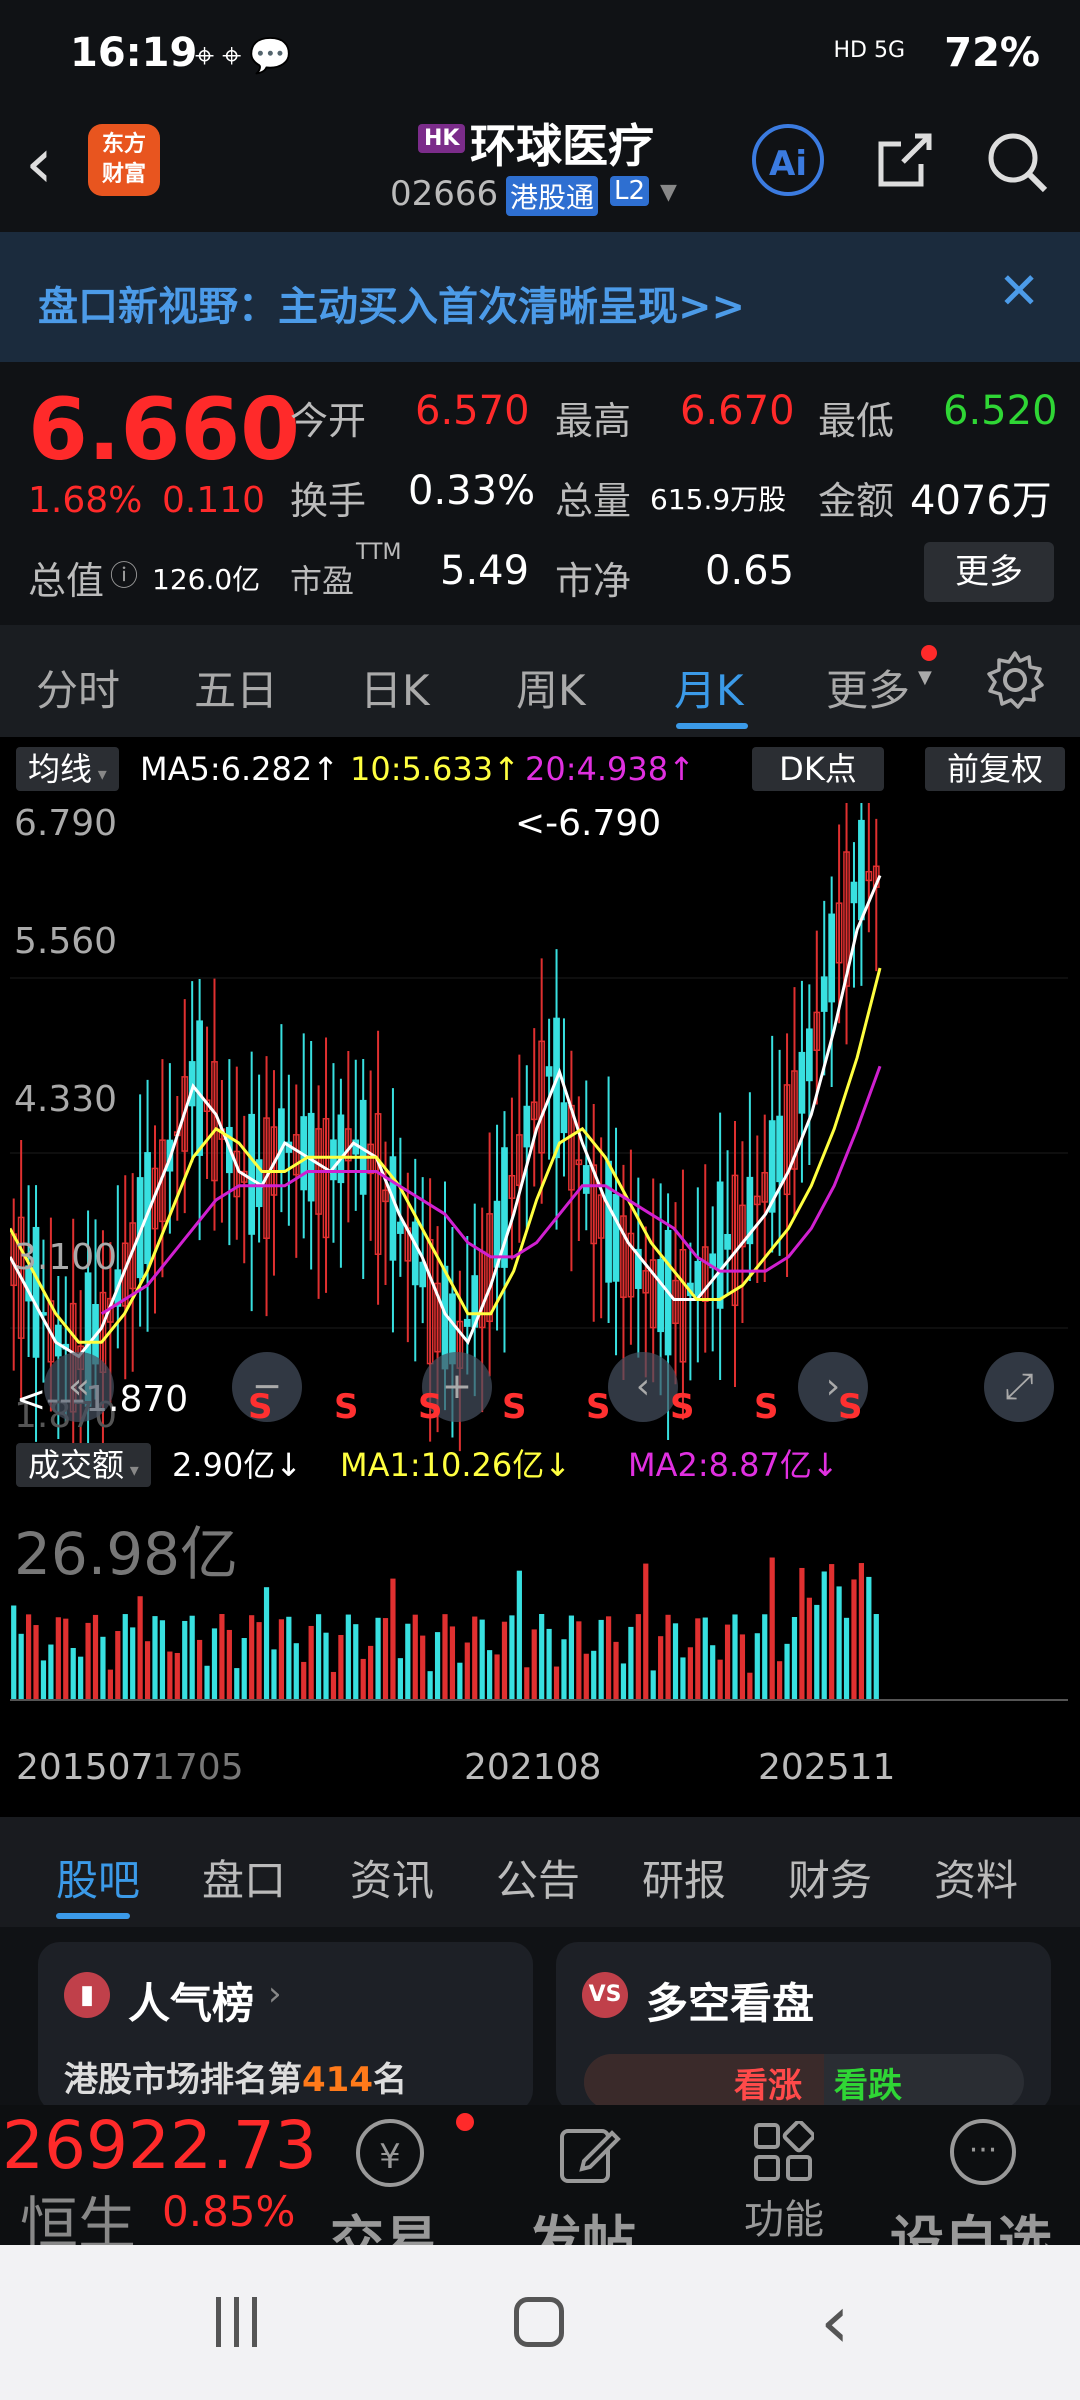 The height and width of the screenshot is (2400, 1080). I want to click on tab-profile: 资料, so click(976, 1877).